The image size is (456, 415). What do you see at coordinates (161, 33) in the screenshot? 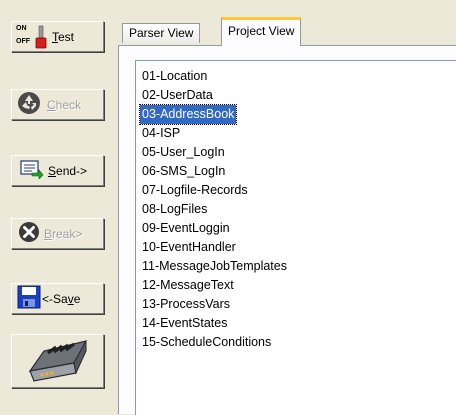
I see `tab-parser-view: Parser View` at bounding box center [161, 33].